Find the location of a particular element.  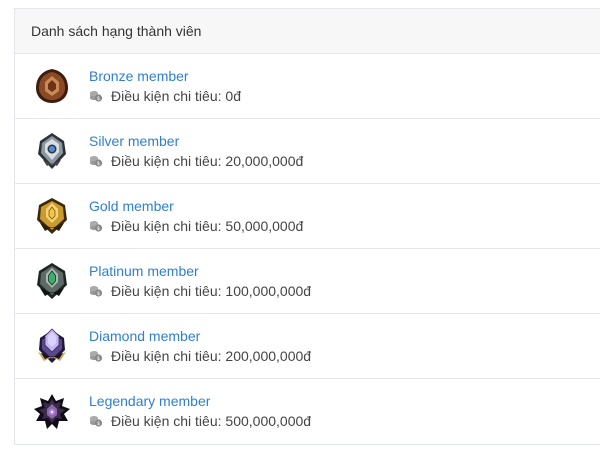

condition-amount: 200,000,000đ is located at coordinates (268, 355).